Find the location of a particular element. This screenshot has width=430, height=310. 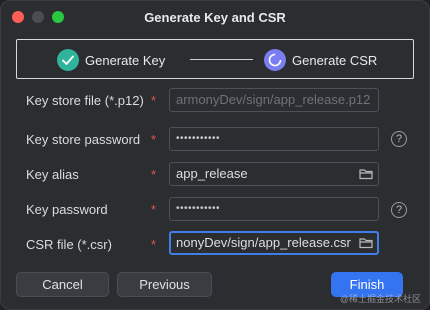

keystore-file-value: armonyDev/sign/app_release.p12 is located at coordinates (273, 99).